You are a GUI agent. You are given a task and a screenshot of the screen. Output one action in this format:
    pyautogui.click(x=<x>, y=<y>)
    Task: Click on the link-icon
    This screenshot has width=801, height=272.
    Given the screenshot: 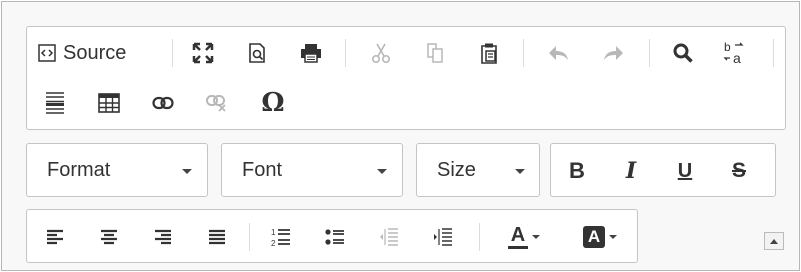 What is the action you would take?
    pyautogui.click(x=163, y=103)
    